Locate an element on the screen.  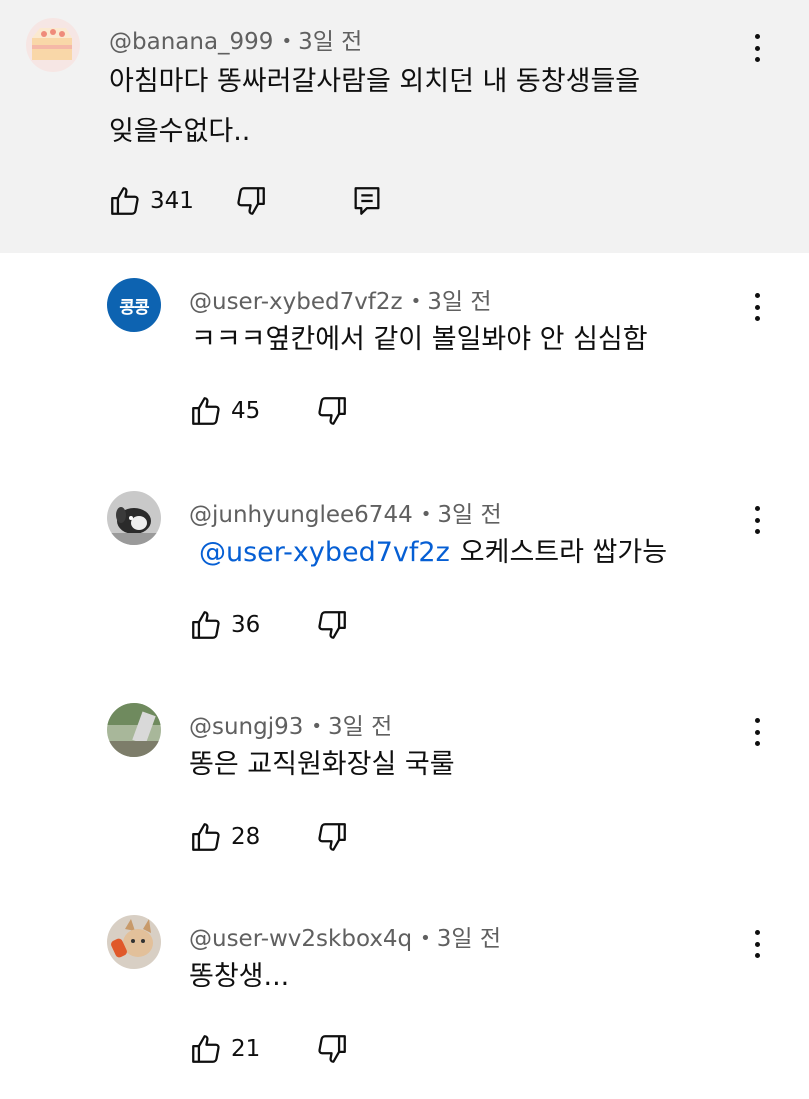
comment-meta: @user-wv2skbox4q • 3일 전 is located at coordinates (345, 936).